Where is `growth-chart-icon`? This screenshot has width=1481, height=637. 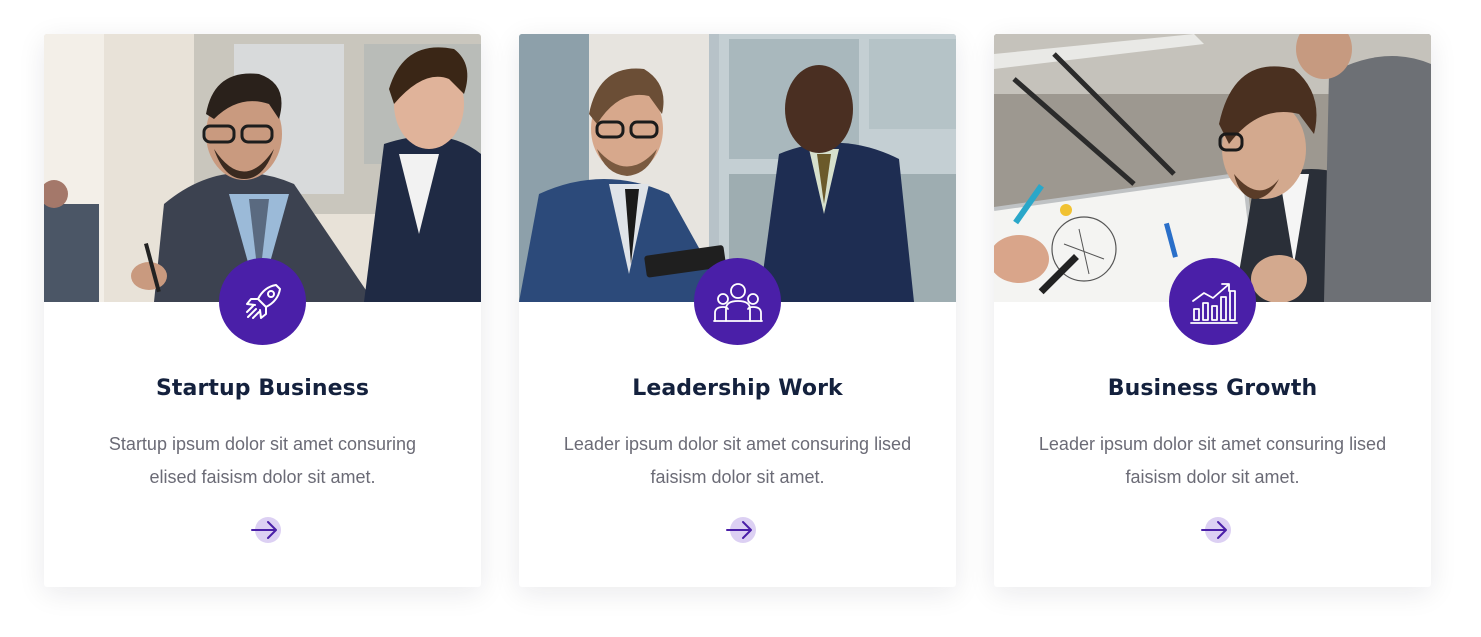
growth-chart-icon is located at coordinates (1212, 301).